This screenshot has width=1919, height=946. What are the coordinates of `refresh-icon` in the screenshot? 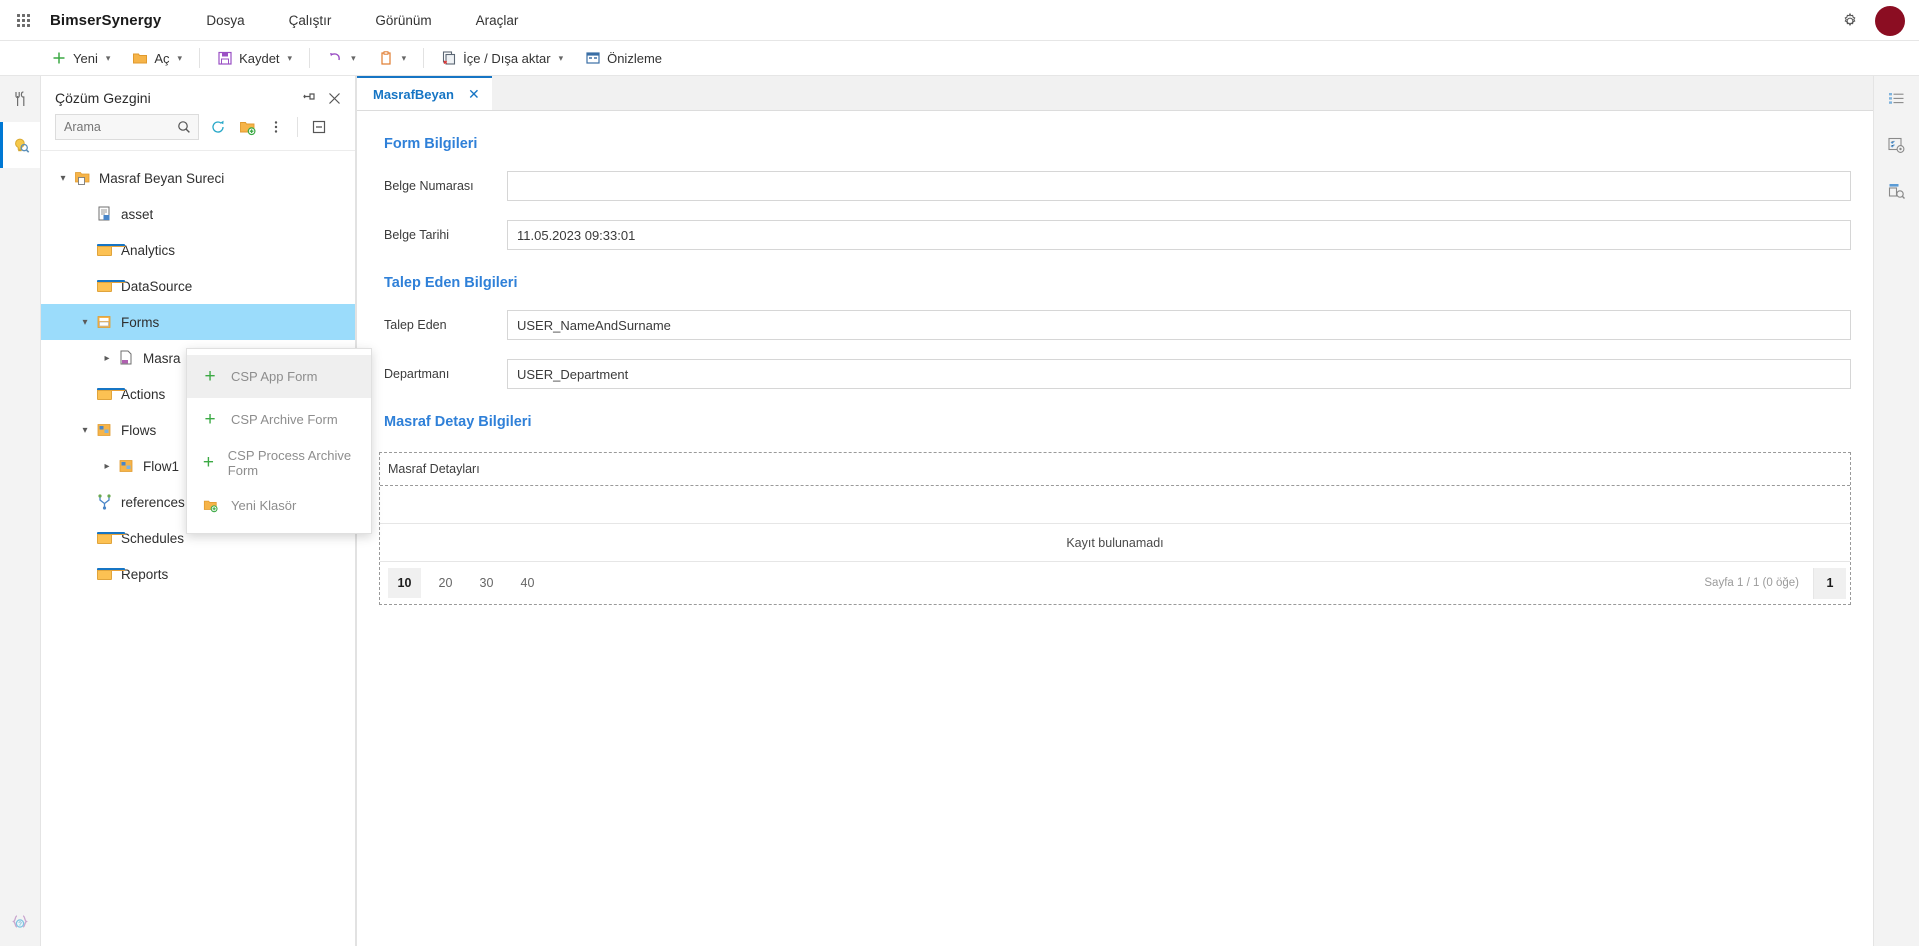 It's located at (218, 127).